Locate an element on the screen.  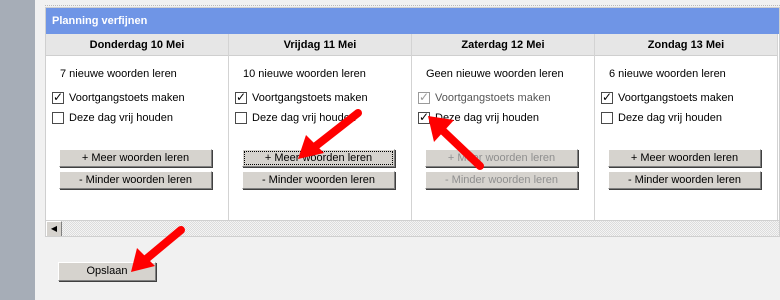
top-divider is located at coordinates (412, 3).